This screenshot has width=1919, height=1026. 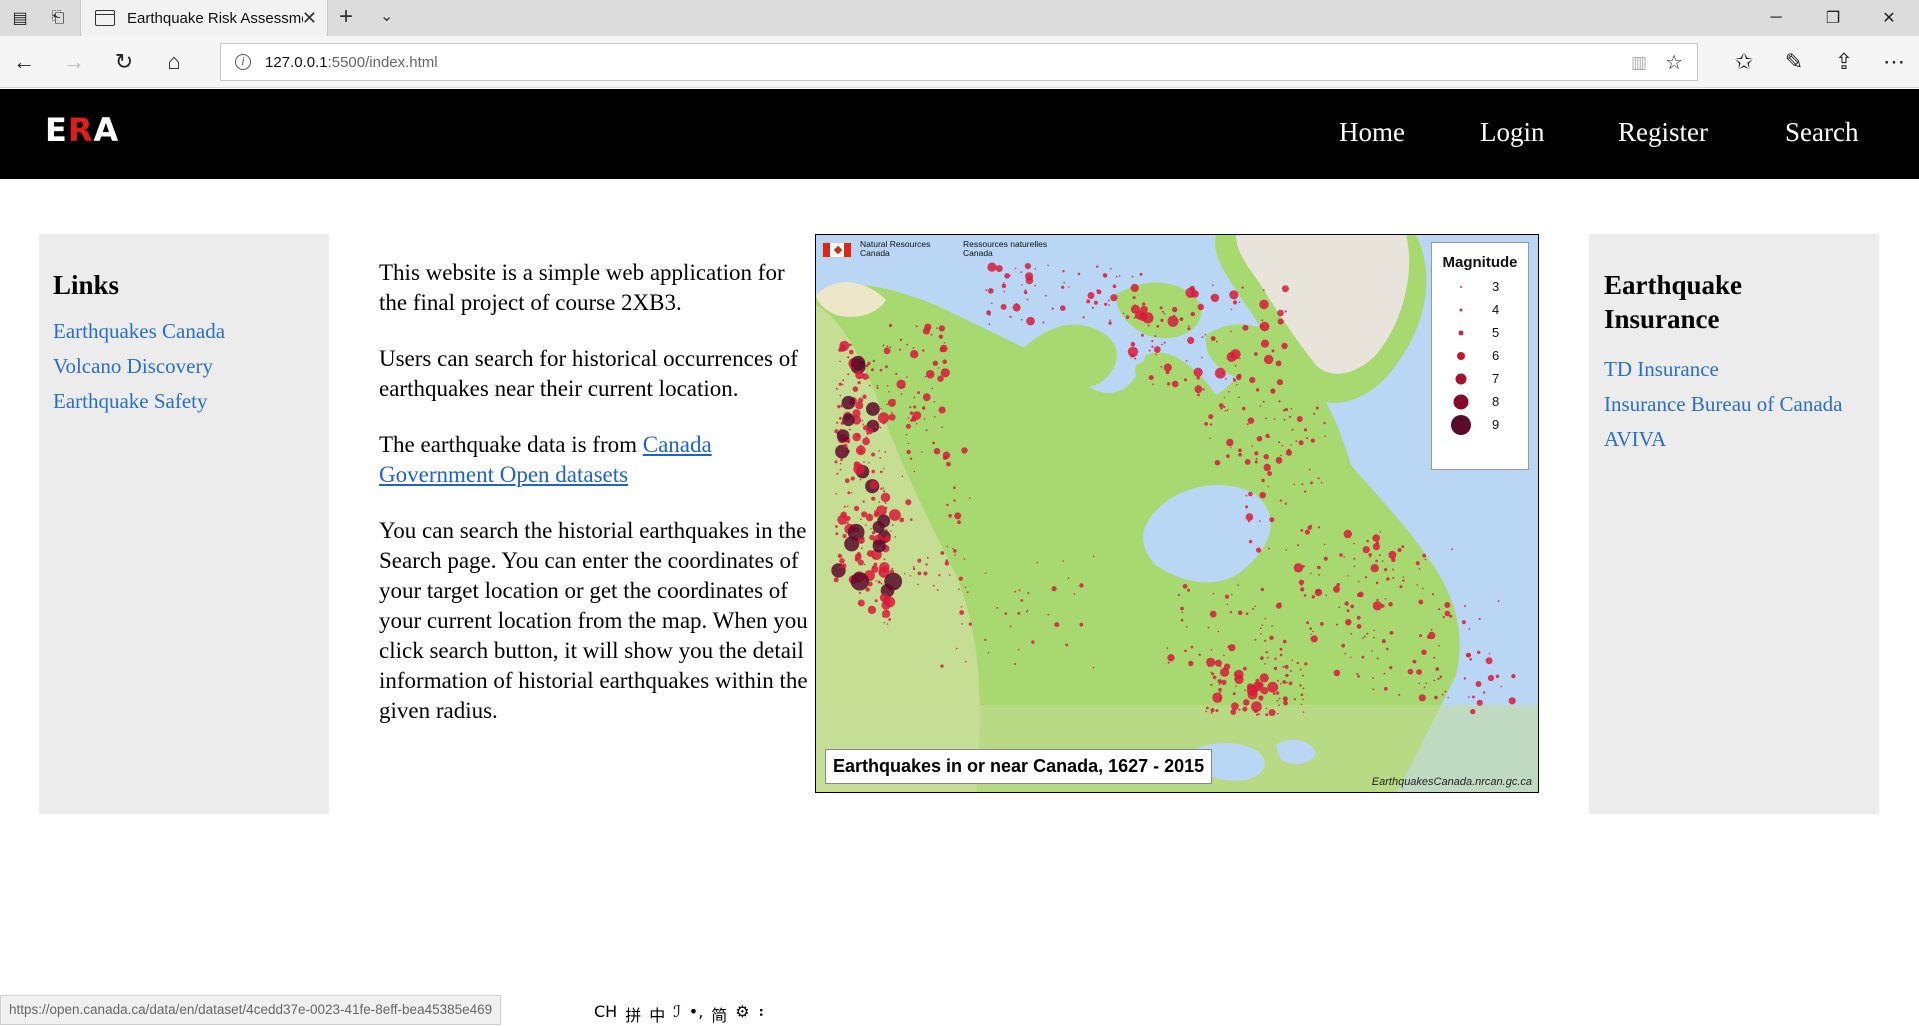 I want to click on nav-login: Login, so click(x=1512, y=132).